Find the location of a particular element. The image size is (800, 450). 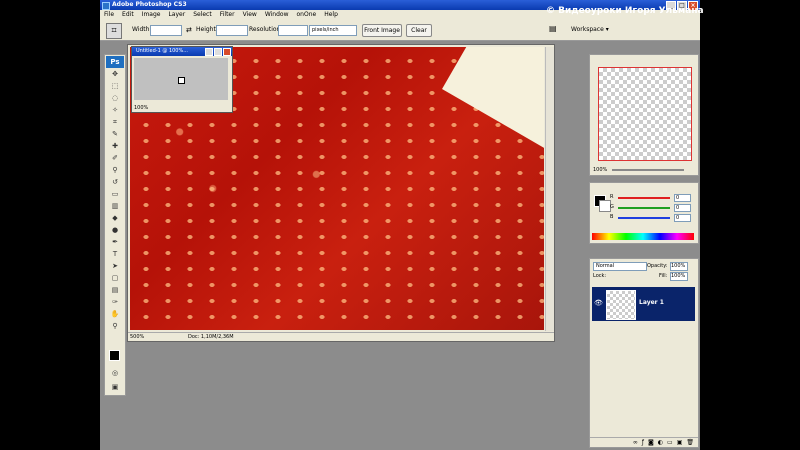

menu-filter: Filter is located at coordinates (227, 15).